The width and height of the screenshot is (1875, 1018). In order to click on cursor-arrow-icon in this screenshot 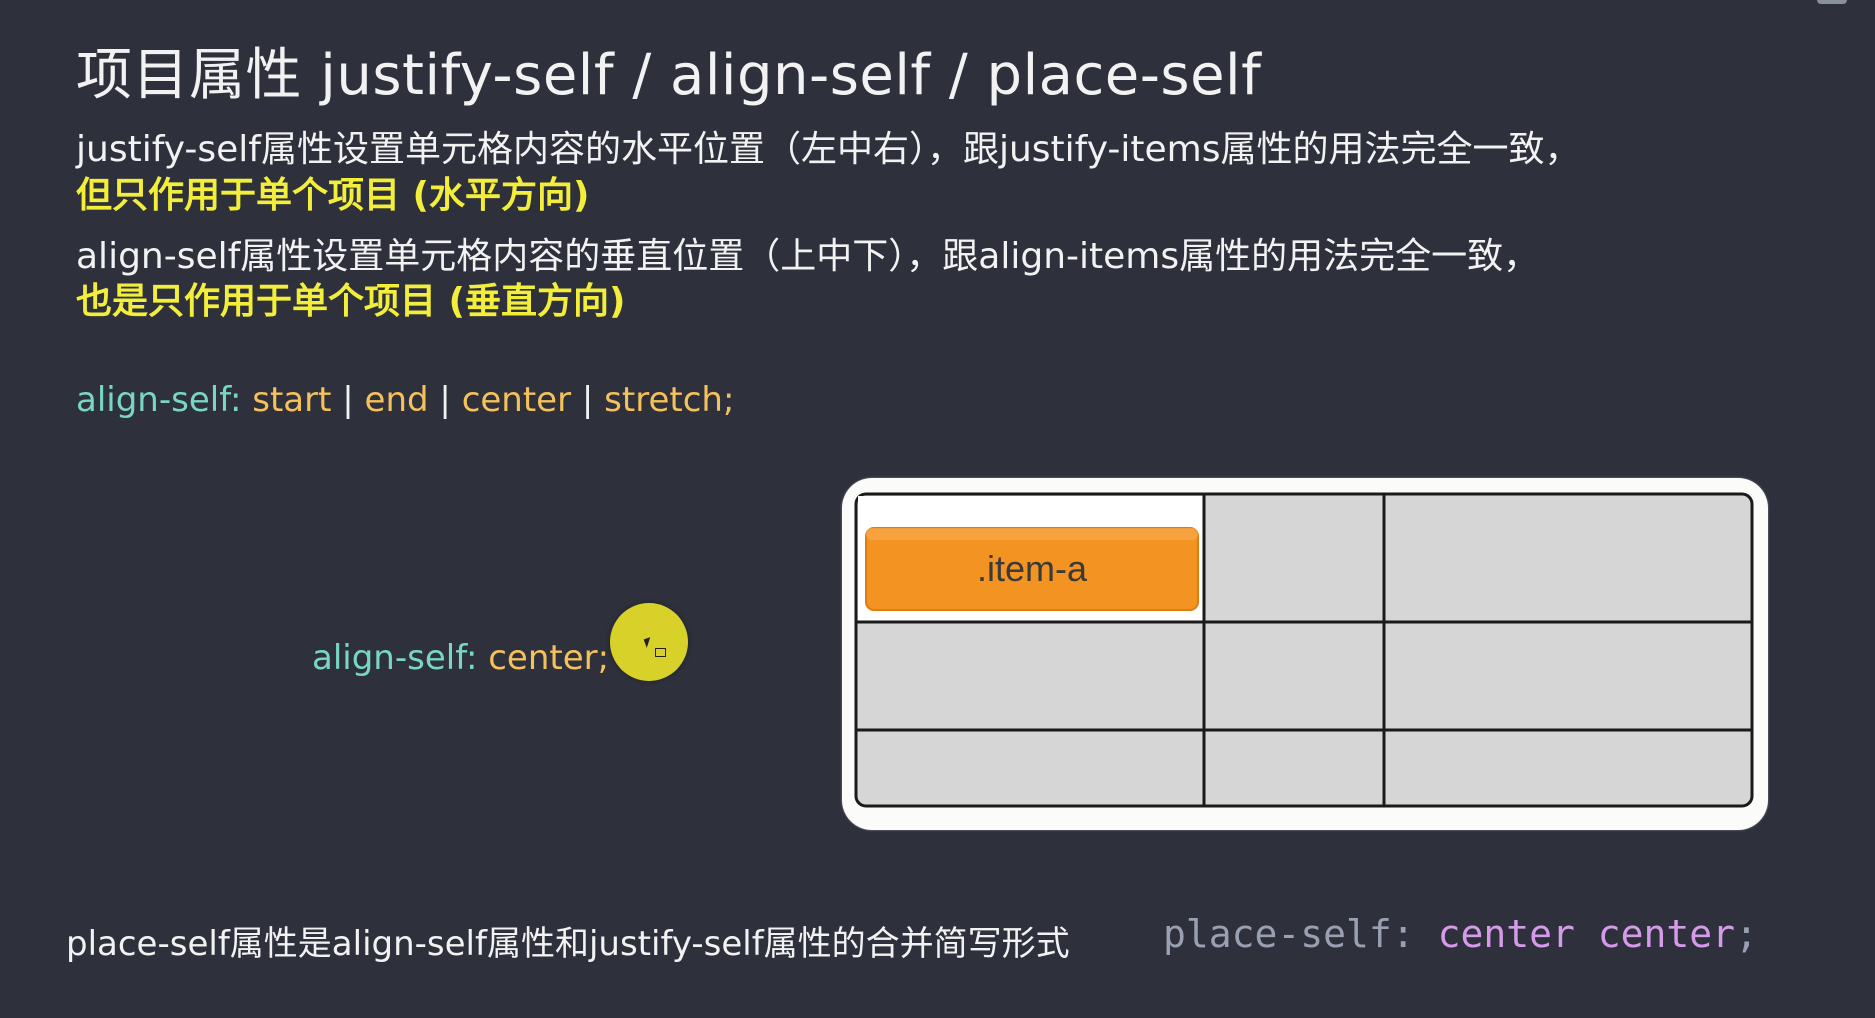, I will do `click(648, 642)`.